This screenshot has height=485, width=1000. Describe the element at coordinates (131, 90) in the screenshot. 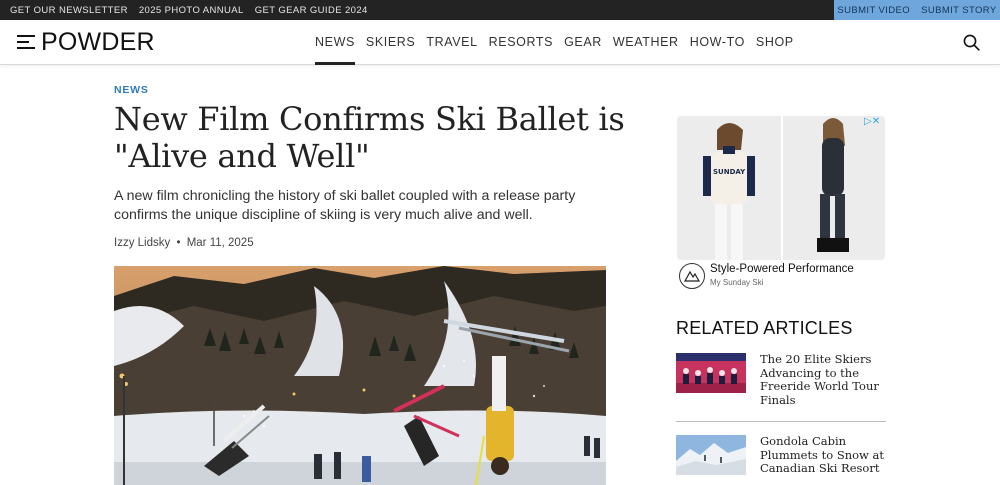

I see `article-category: NEWS` at that location.